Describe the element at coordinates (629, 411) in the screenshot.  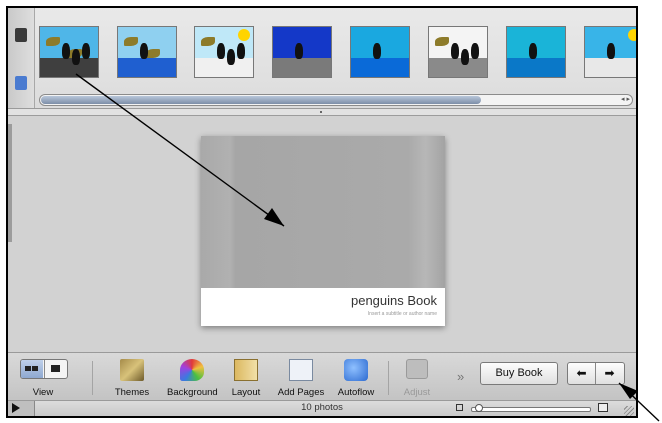
I see `window-resize-grip` at that location.